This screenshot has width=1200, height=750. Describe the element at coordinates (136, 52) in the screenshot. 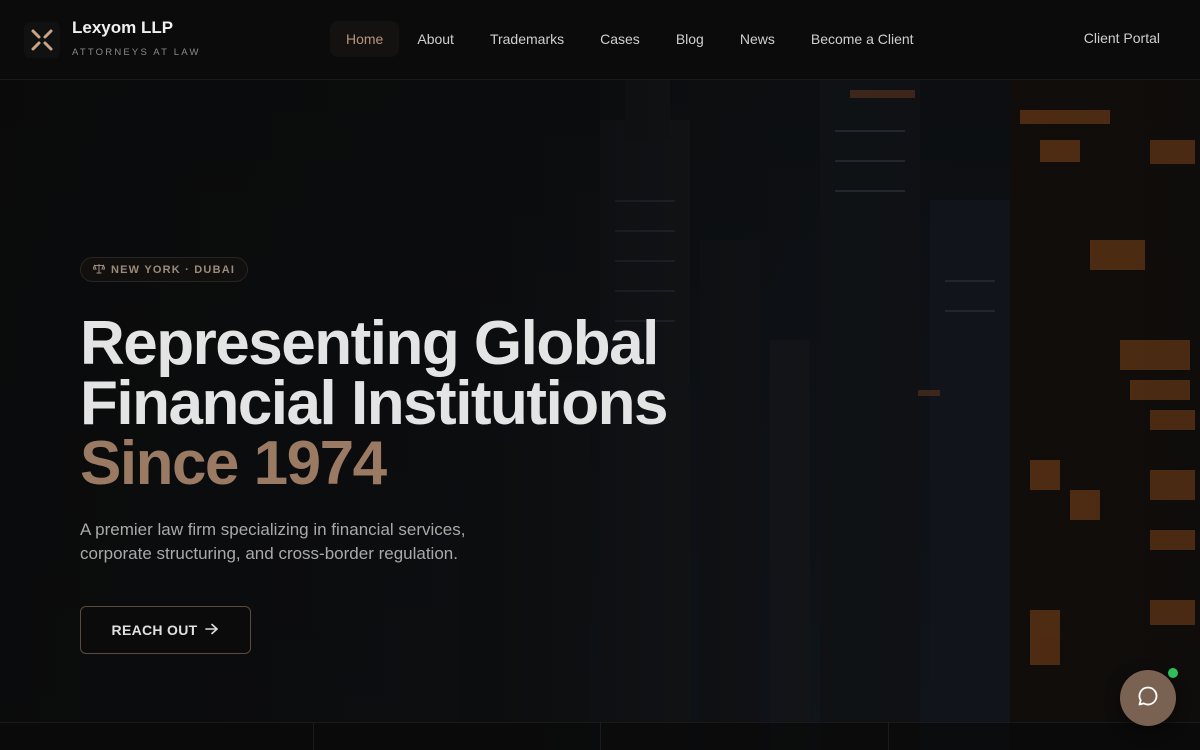

I see `brand-tagline: ATTORNEYS AT LAW` at that location.